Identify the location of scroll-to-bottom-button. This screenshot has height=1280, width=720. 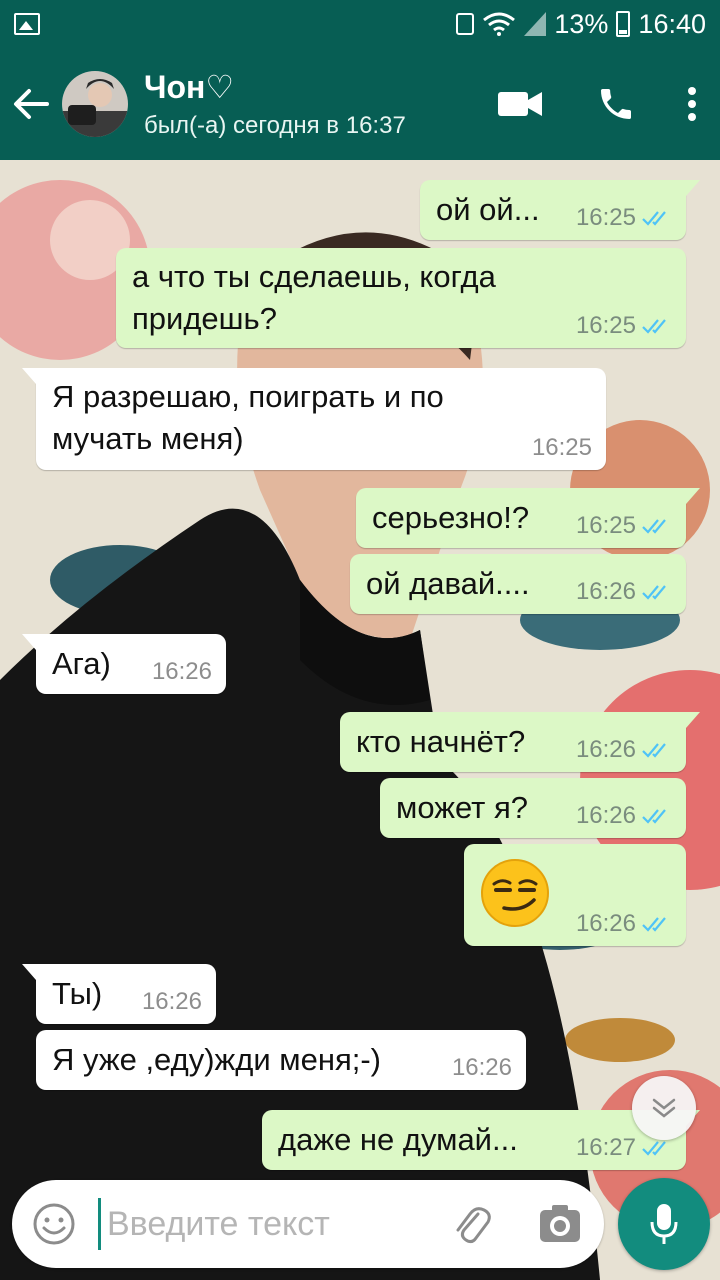
(664, 1108).